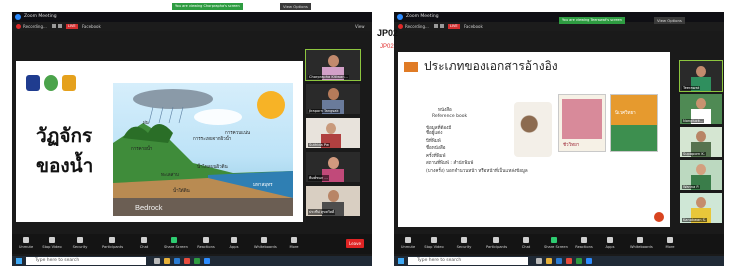 This screenshot has width=729, height=266. Describe the element at coordinates (411, 67) in the screenshot. I see `slide-accent-bar` at that location.